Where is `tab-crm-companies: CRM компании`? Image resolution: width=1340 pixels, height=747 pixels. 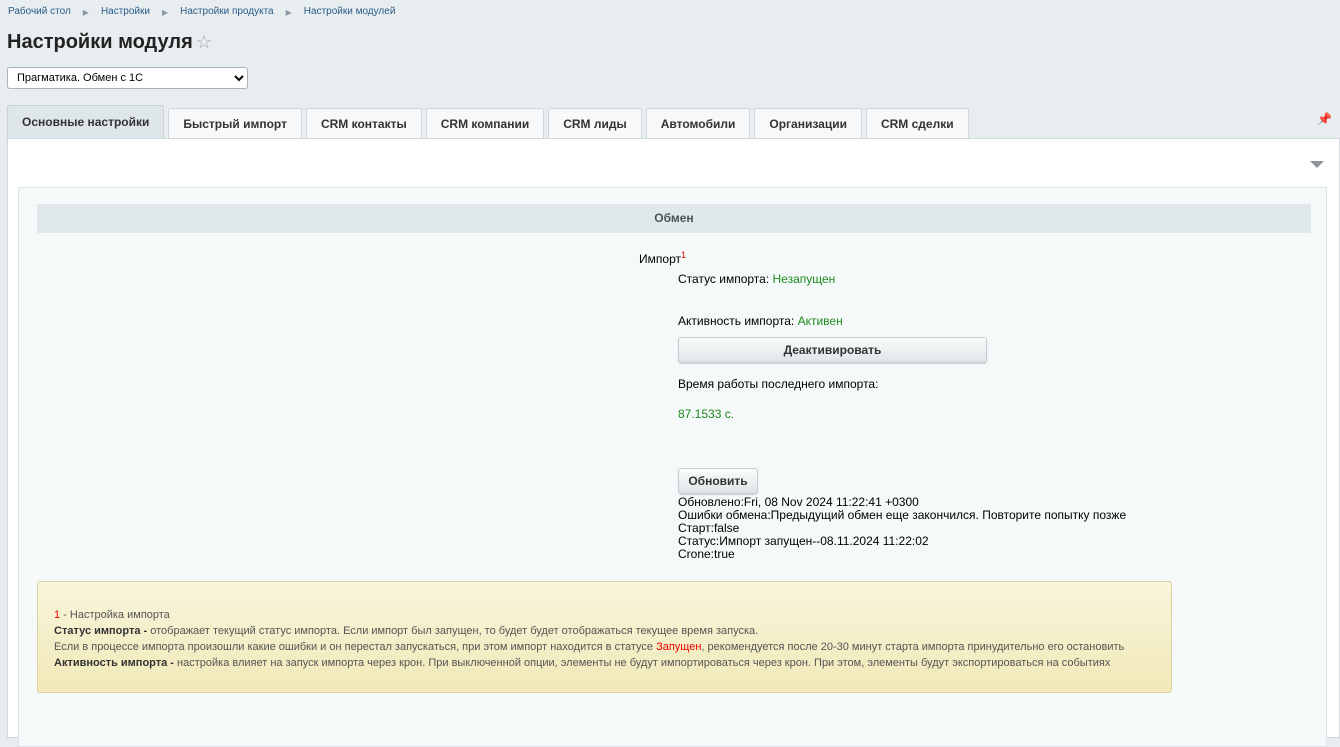
tab-crm-companies: CRM компании is located at coordinates (485, 123).